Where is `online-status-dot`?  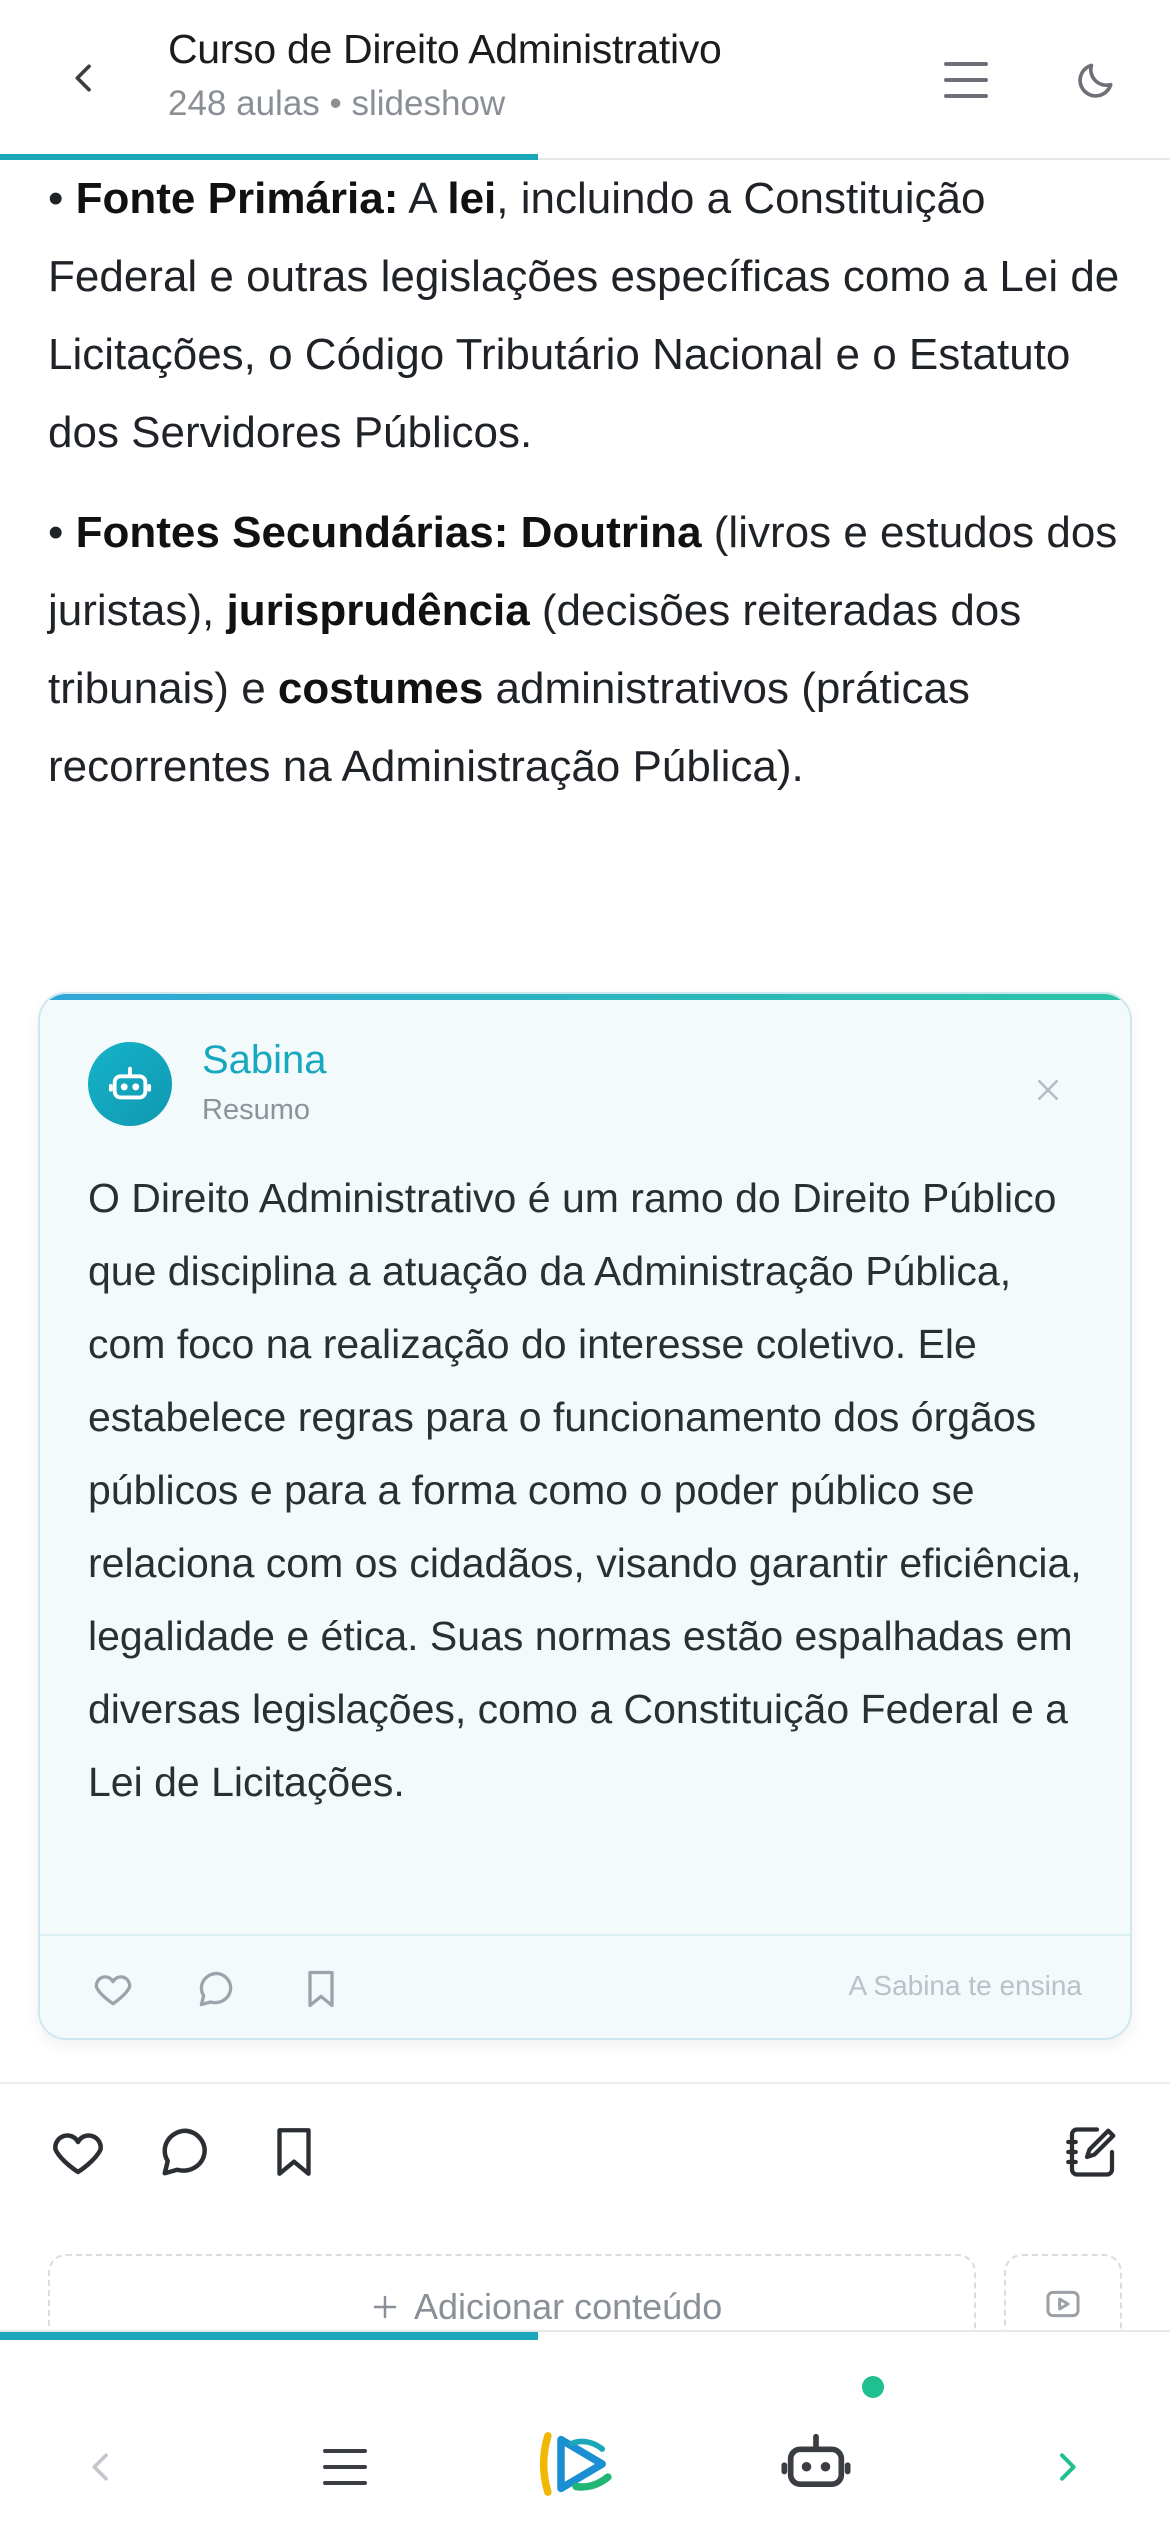 online-status-dot is located at coordinates (873, 2387).